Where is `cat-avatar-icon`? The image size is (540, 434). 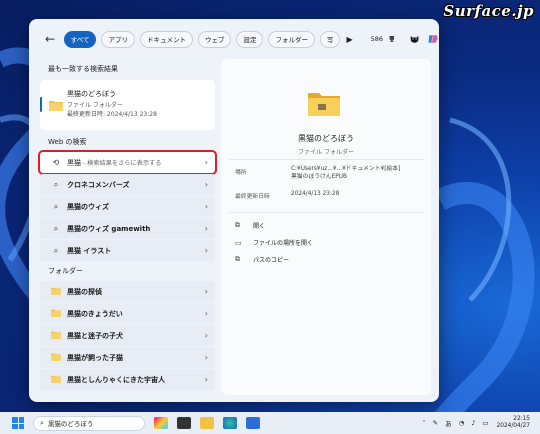 cat-avatar-icon is located at coordinates (414, 39).